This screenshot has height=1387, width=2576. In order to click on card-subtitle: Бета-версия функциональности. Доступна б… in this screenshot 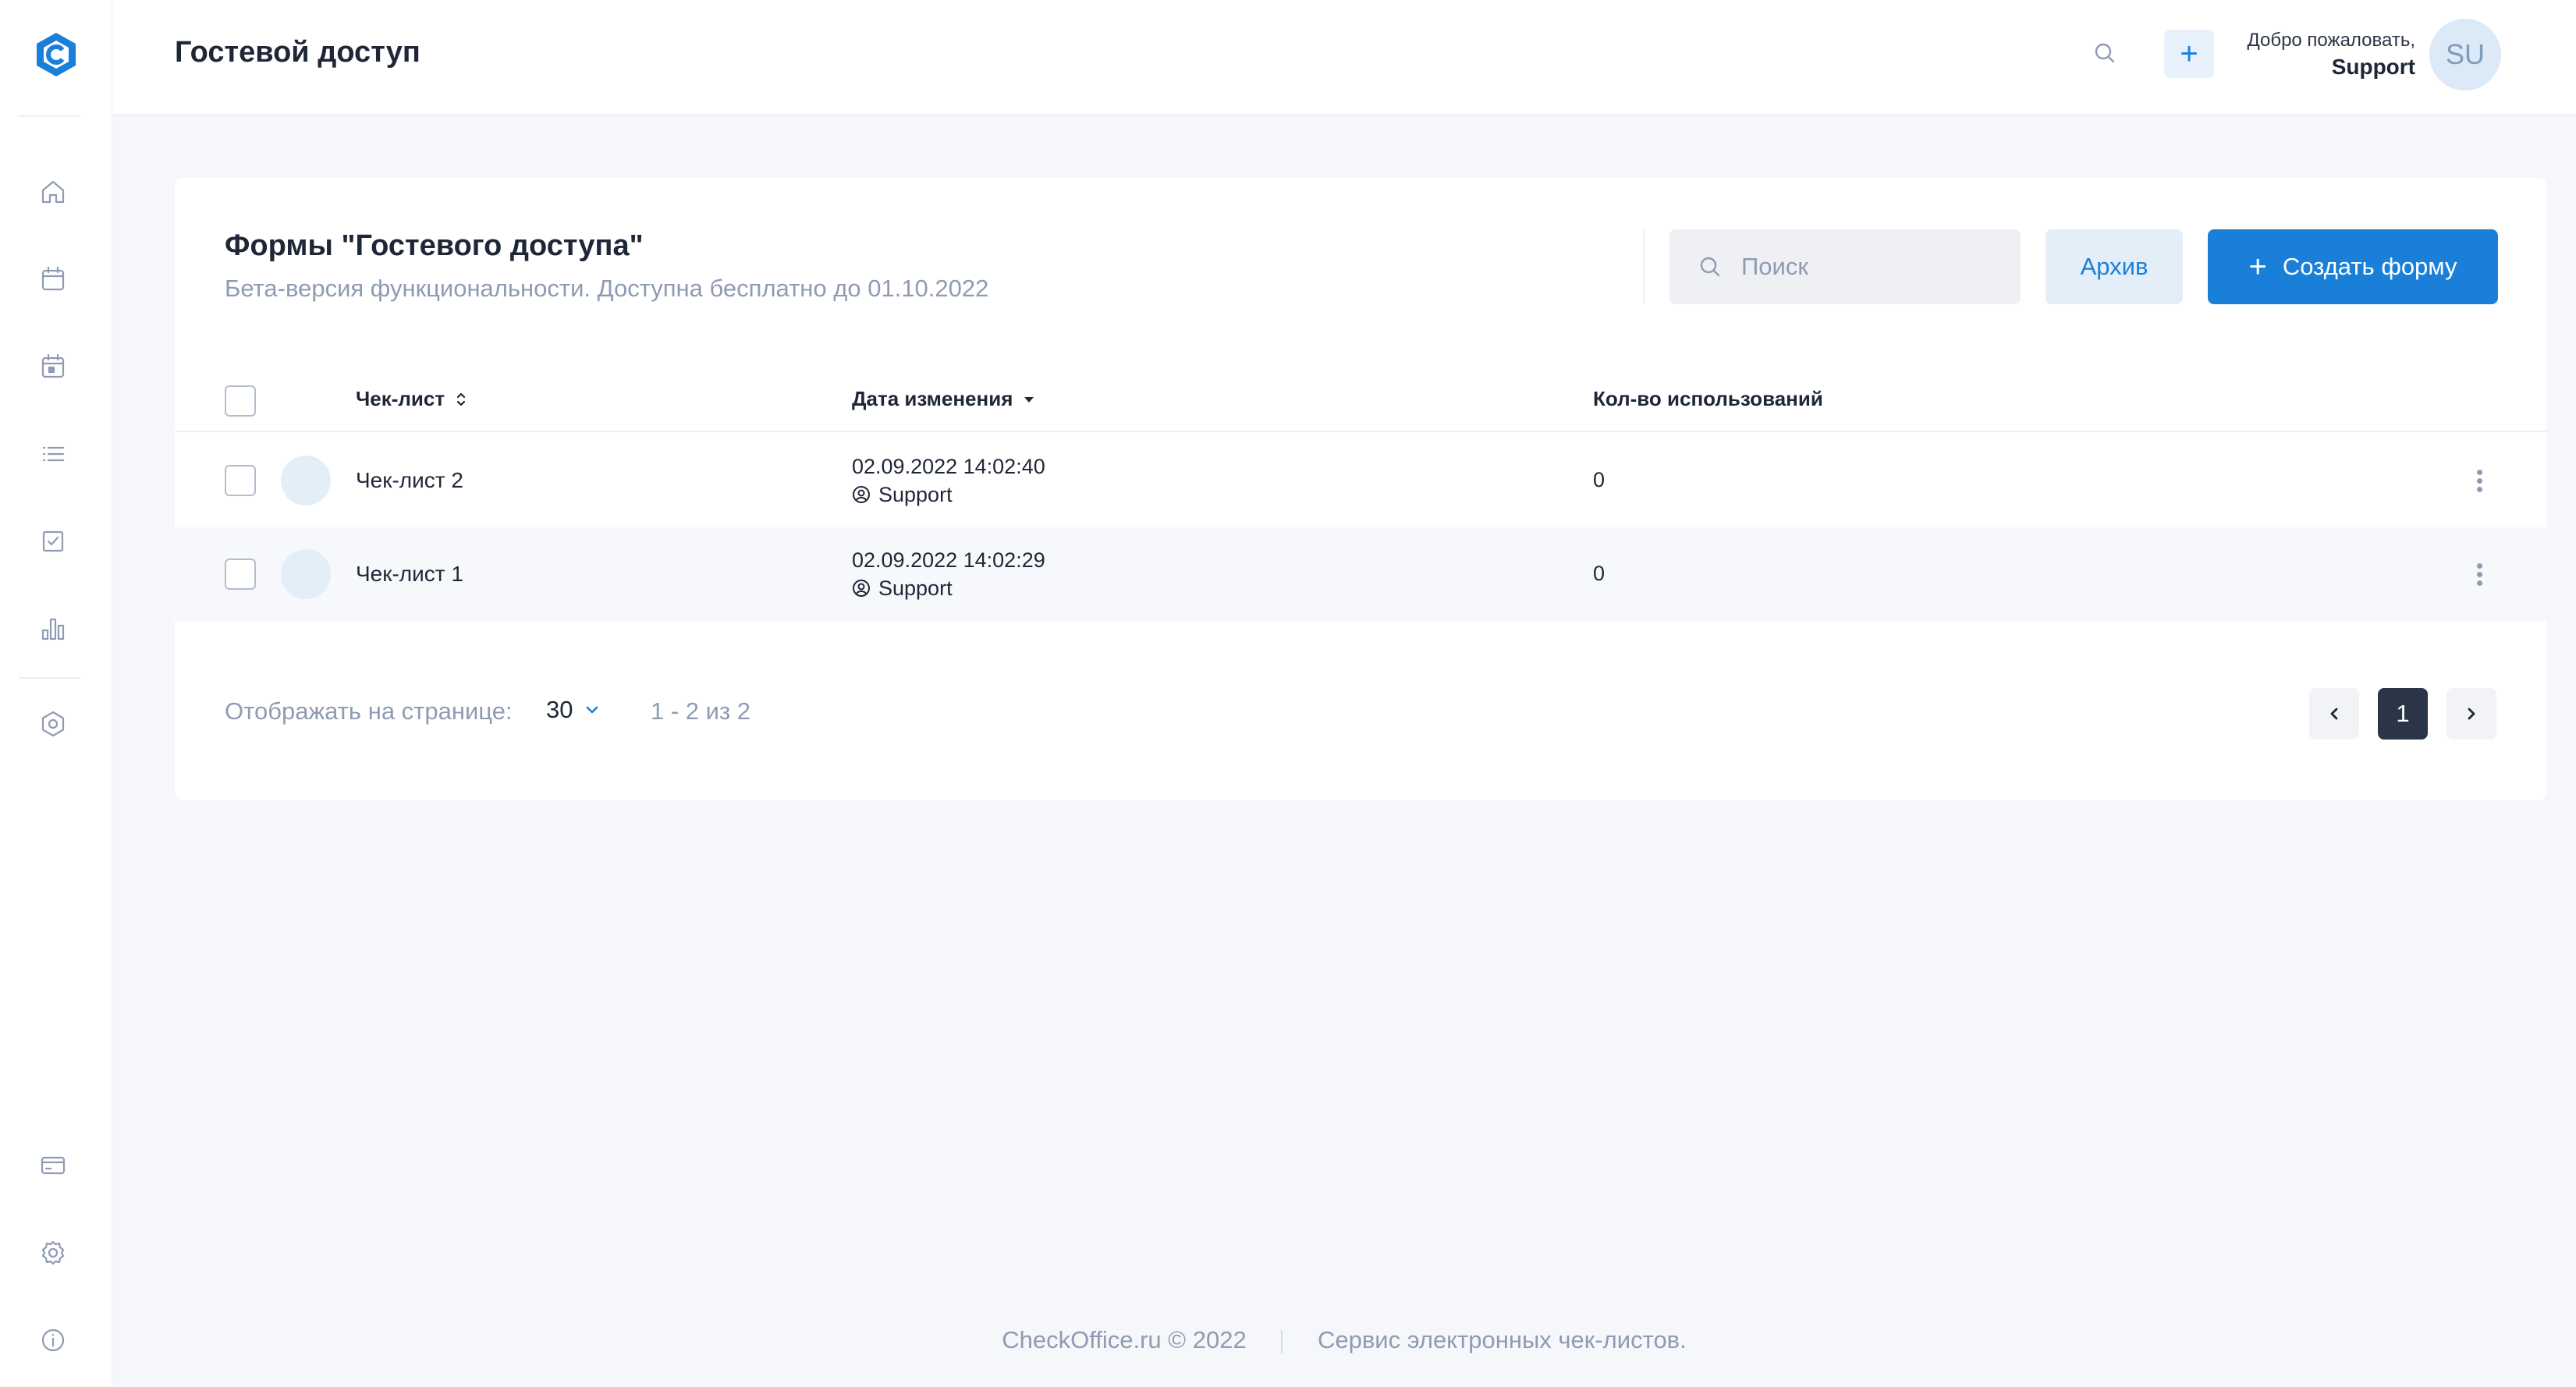, I will do `click(607, 288)`.